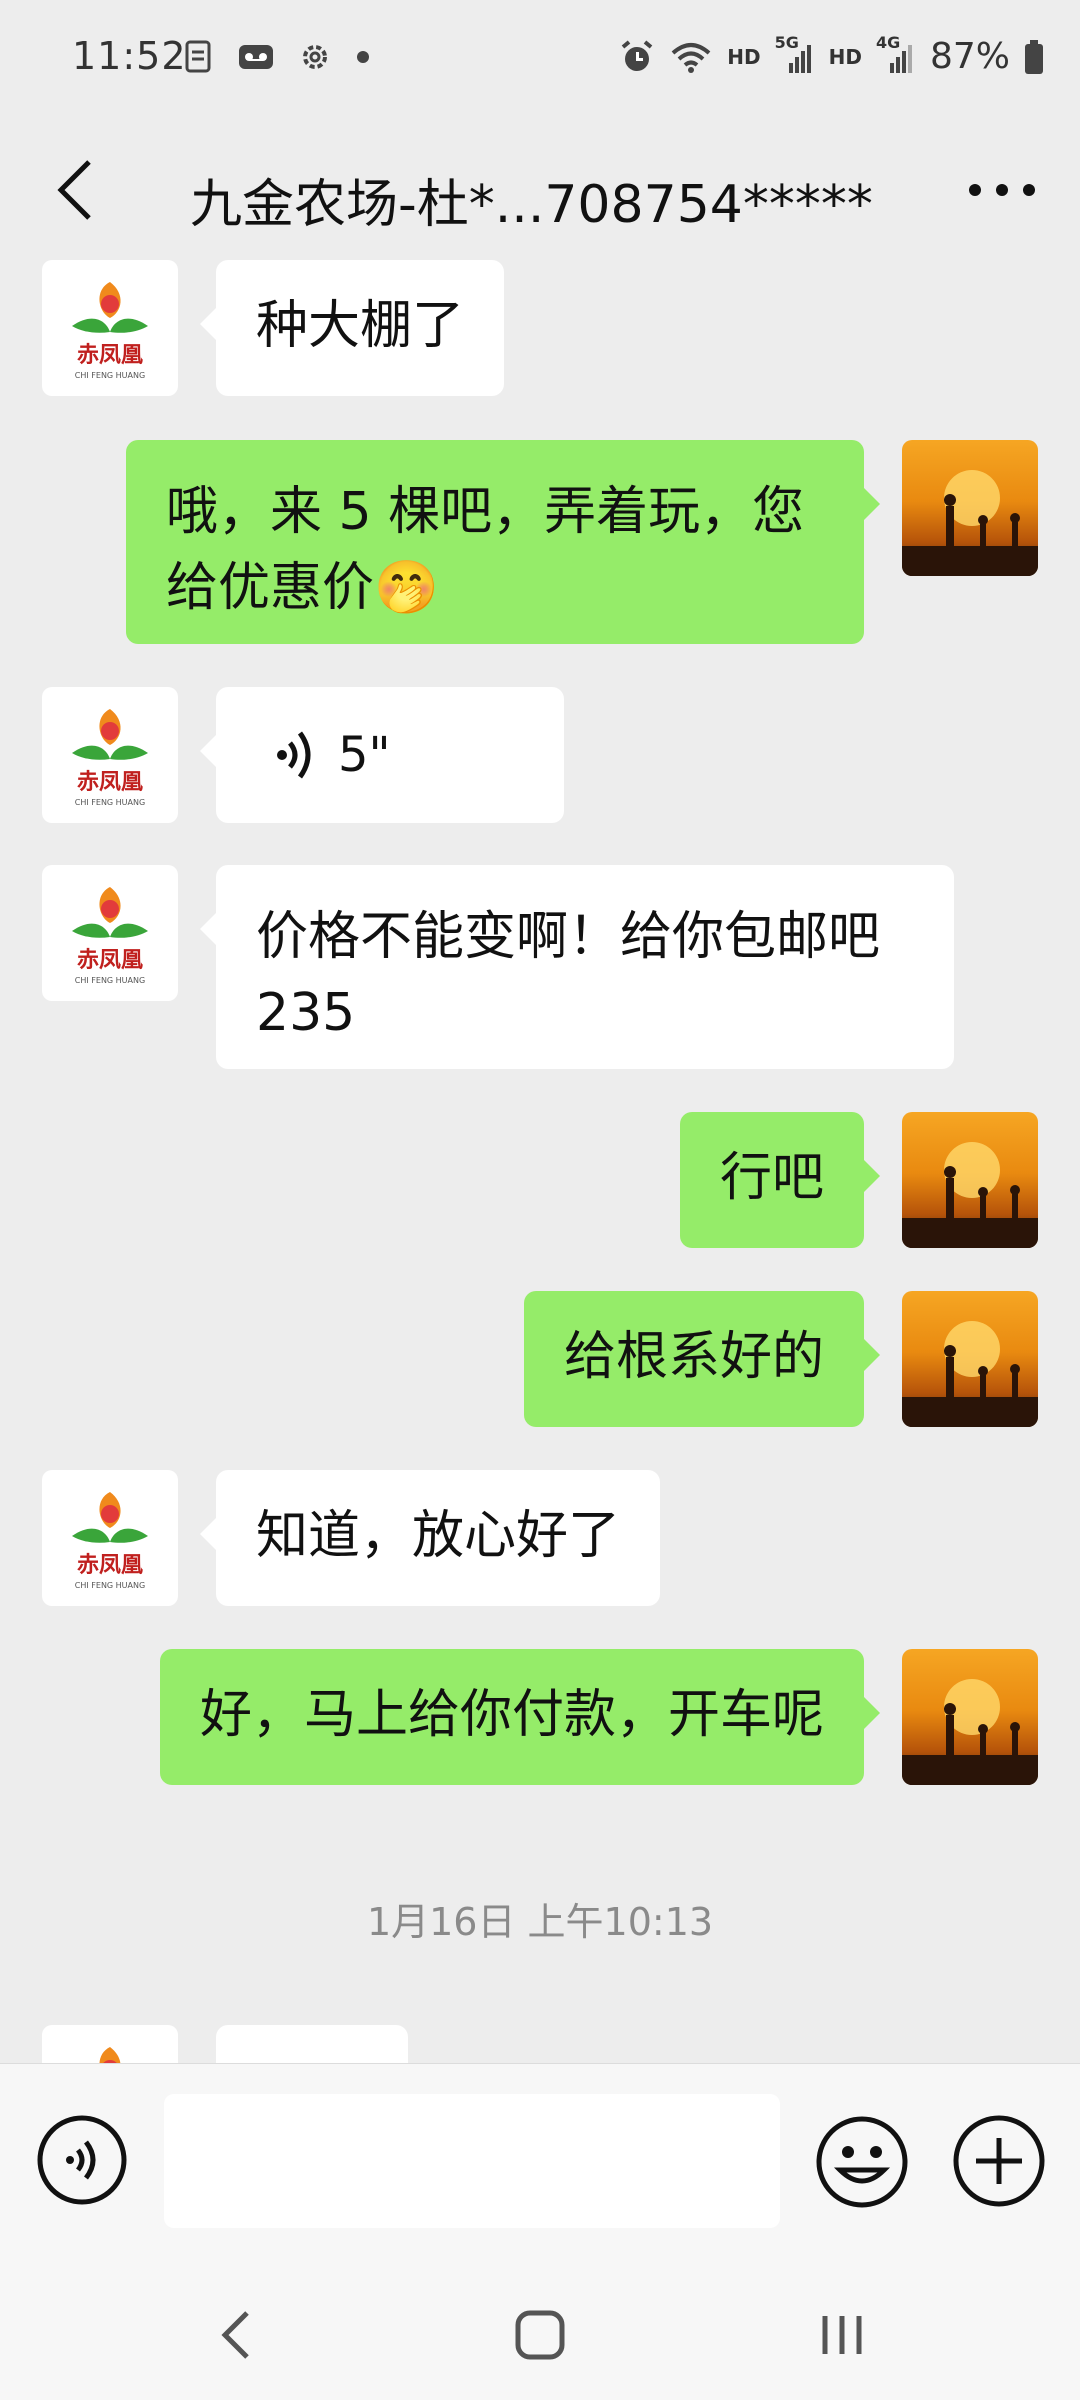 This screenshot has height=2400, width=1080. Describe the element at coordinates (511, 1715) in the screenshot. I see `message-text: 好，马上给你付款，开车呢` at that location.